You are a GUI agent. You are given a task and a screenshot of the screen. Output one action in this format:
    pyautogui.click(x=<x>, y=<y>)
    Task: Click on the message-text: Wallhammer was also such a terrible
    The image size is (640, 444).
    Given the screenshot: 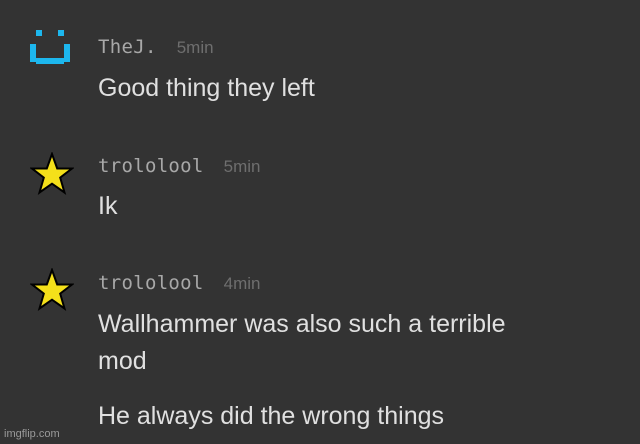 What is the action you would take?
    pyautogui.click(x=302, y=324)
    